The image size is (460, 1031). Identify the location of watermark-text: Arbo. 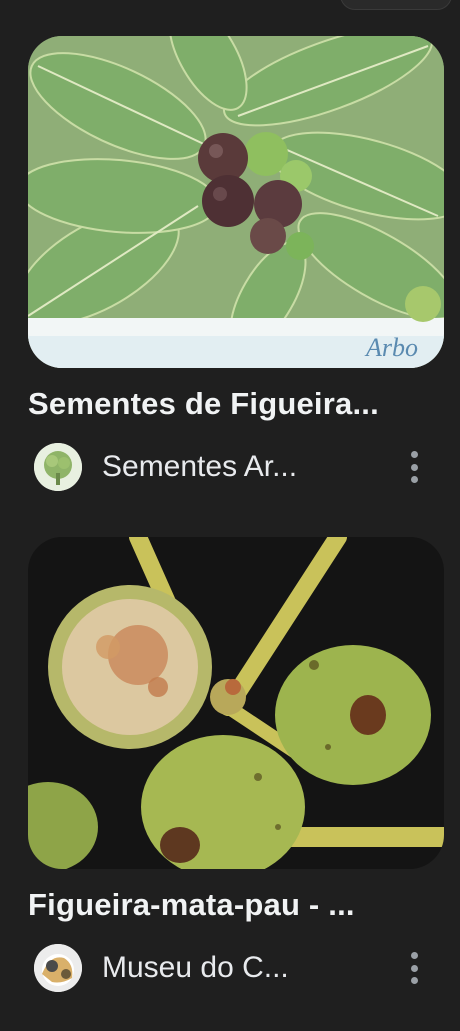
(391, 347).